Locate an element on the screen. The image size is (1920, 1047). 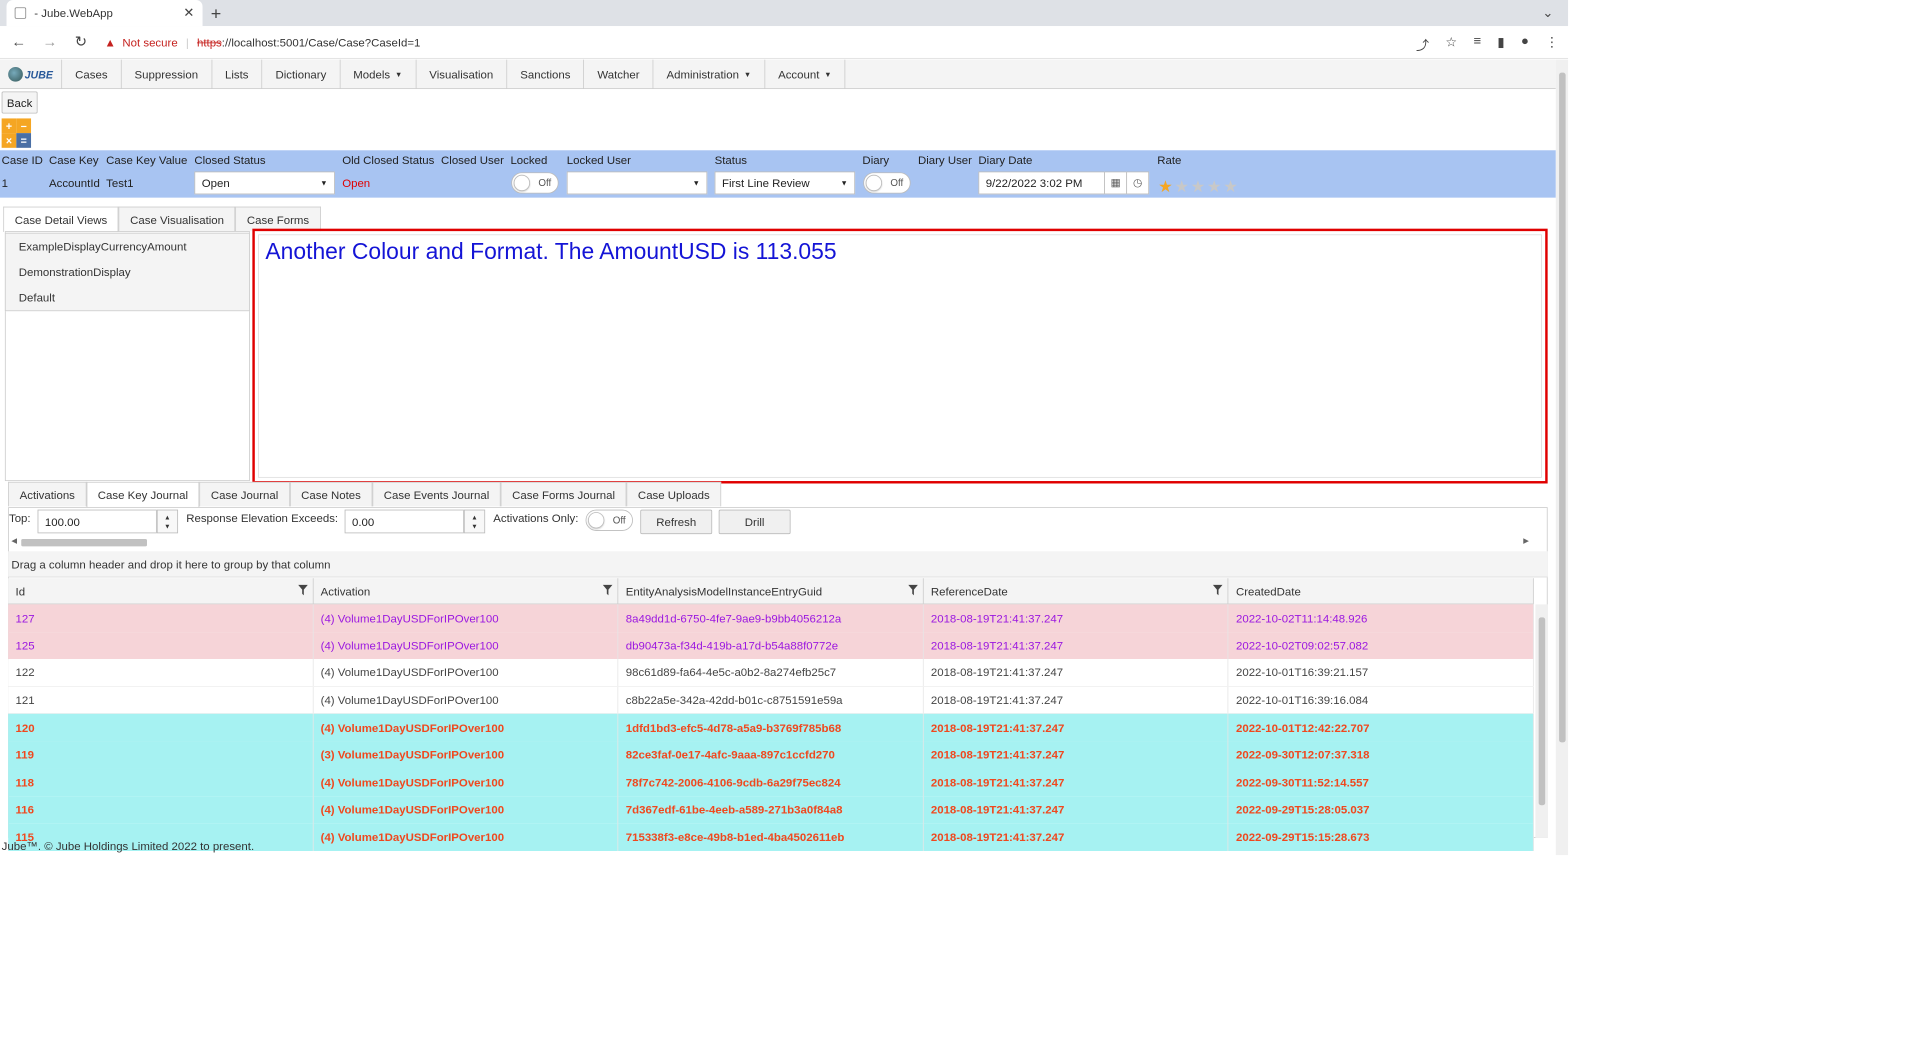
tab-case-detail-views: Case Detail Views is located at coordinates (61, 219).